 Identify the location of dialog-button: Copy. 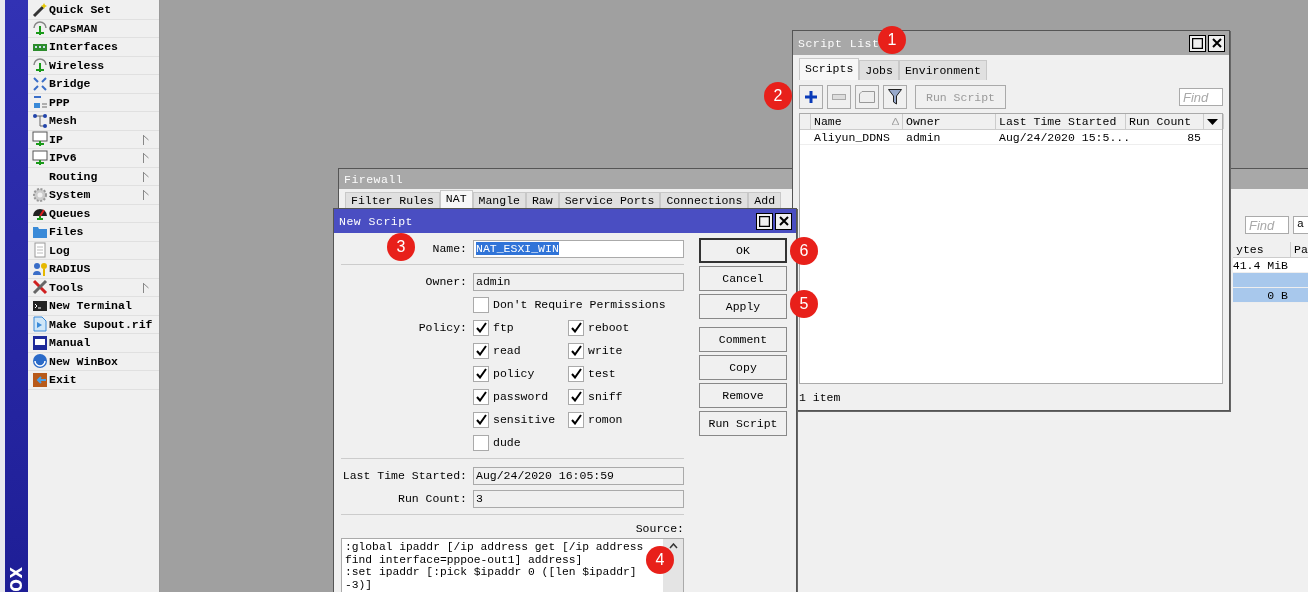
(743, 367).